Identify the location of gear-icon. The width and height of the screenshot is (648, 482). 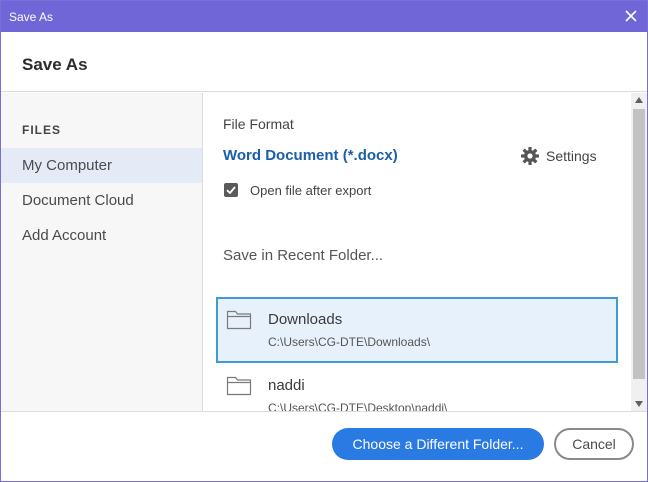
(530, 156).